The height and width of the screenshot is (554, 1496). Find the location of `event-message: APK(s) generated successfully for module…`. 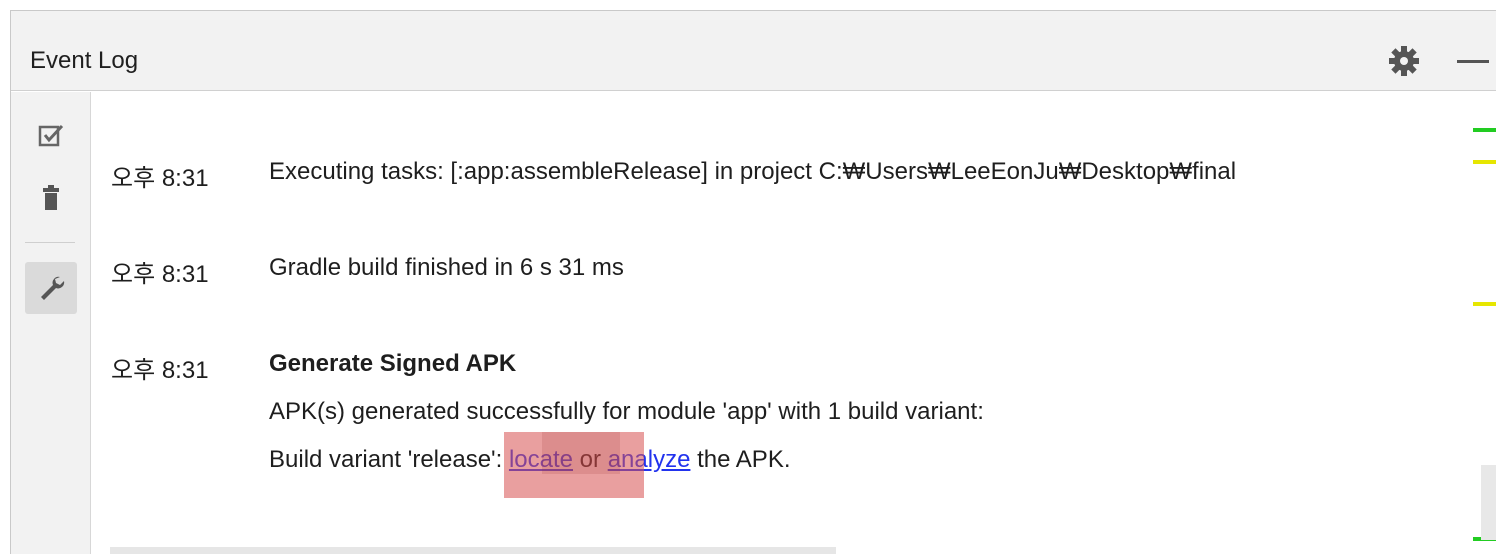

event-message: APK(s) generated successfully for module… is located at coordinates (626, 411).